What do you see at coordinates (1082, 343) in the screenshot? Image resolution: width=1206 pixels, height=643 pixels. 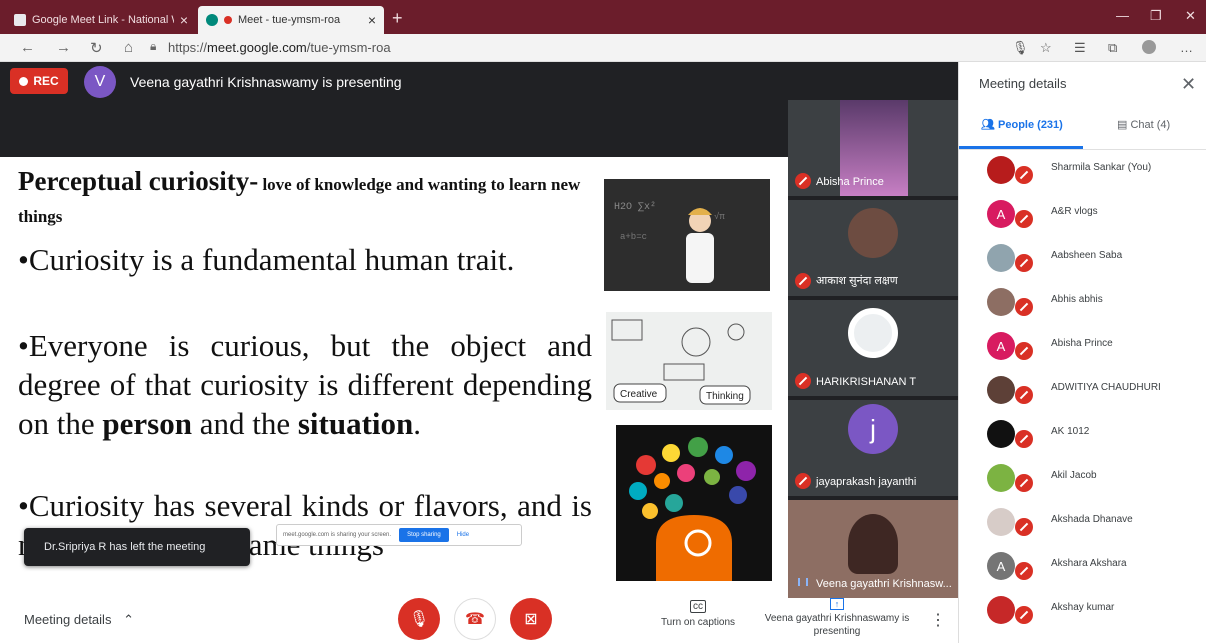 I see `participant-name: Abisha Prince` at bounding box center [1082, 343].